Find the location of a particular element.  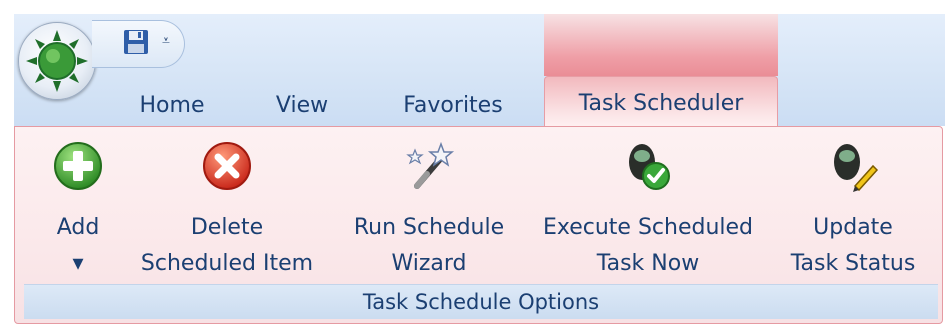

delete-icon is located at coordinates (227, 166).